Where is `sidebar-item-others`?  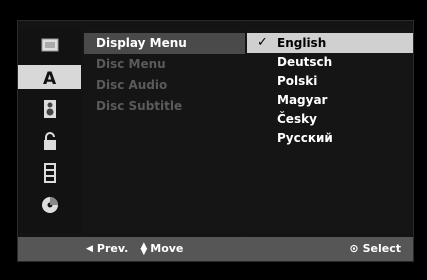
sidebar-item-others is located at coordinates (50, 173).